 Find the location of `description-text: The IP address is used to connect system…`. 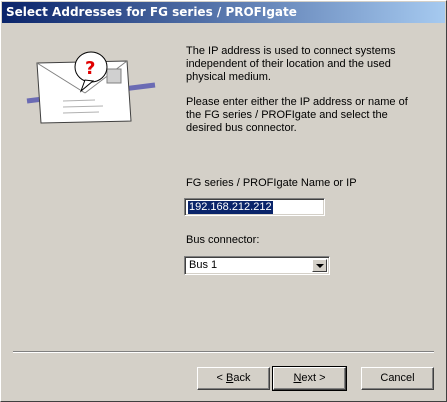

description-text: The IP address is used to connect system… is located at coordinates (306, 96).